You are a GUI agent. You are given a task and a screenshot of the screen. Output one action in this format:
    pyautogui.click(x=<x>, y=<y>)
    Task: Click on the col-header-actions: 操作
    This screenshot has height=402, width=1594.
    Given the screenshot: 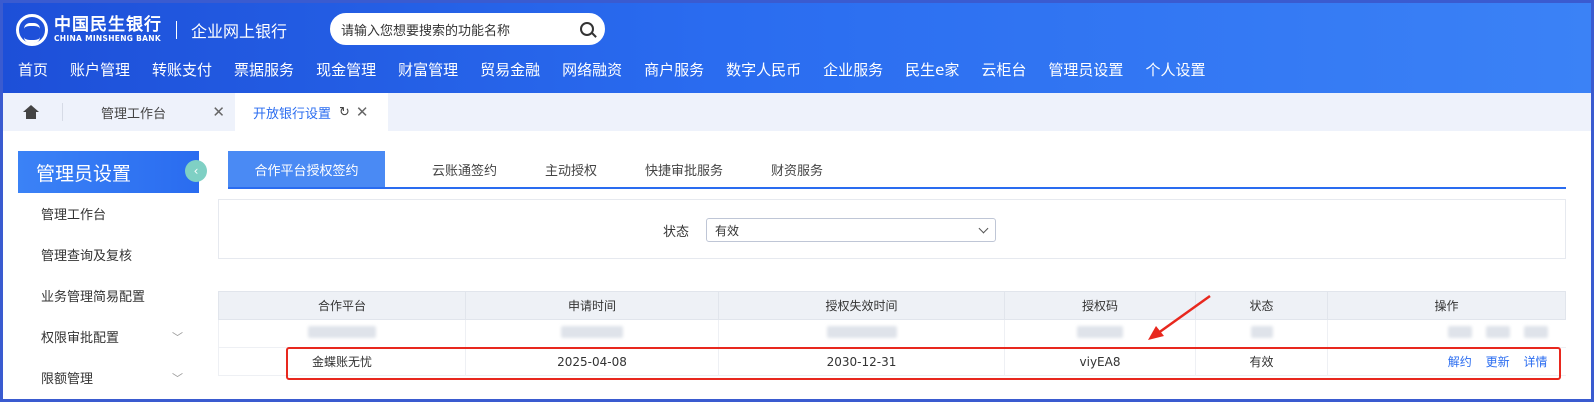 What is the action you would take?
    pyautogui.click(x=1446, y=305)
    